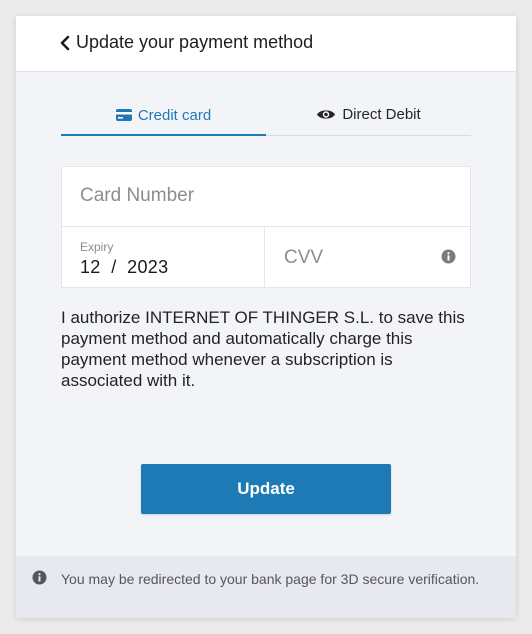 This screenshot has width=532, height=634. I want to click on chevron-left-icon, so click(65, 42).